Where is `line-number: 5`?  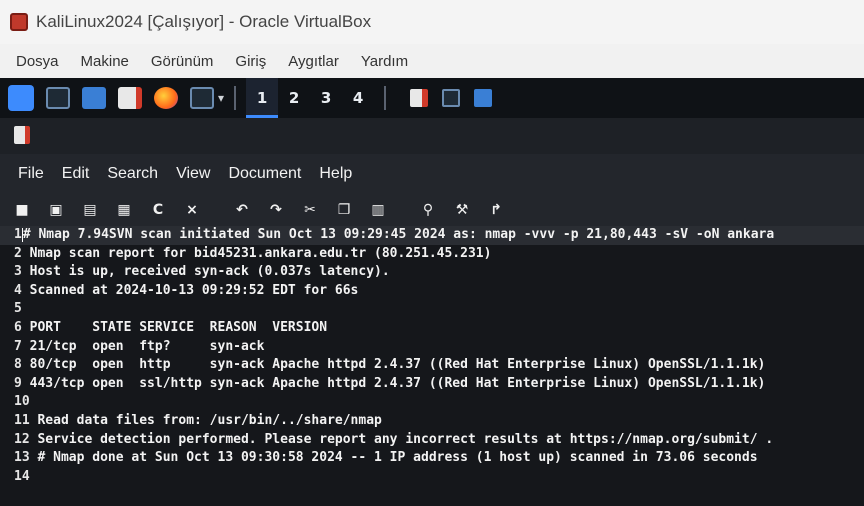
line-number: 5 is located at coordinates (18, 309).